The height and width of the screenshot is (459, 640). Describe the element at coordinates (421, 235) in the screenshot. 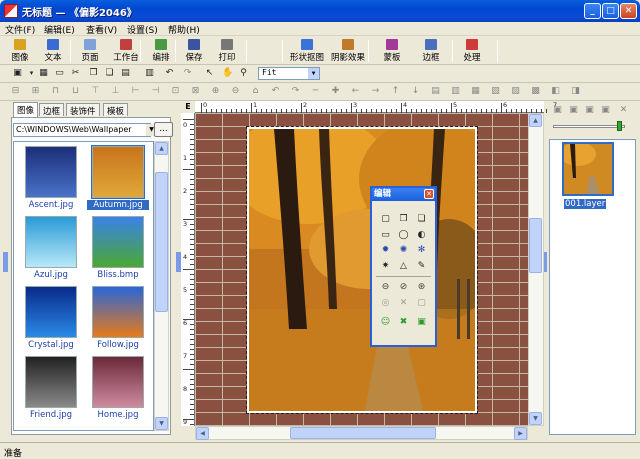

I see `lasso-icon: ◐` at that location.